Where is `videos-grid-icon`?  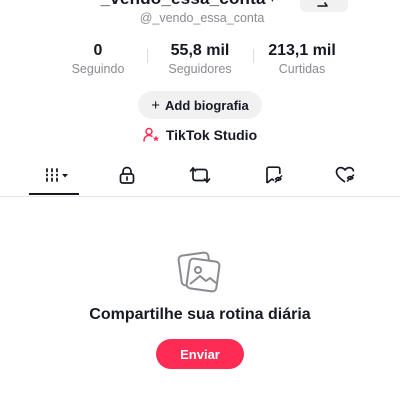 videos-grid-icon is located at coordinates (56, 175).